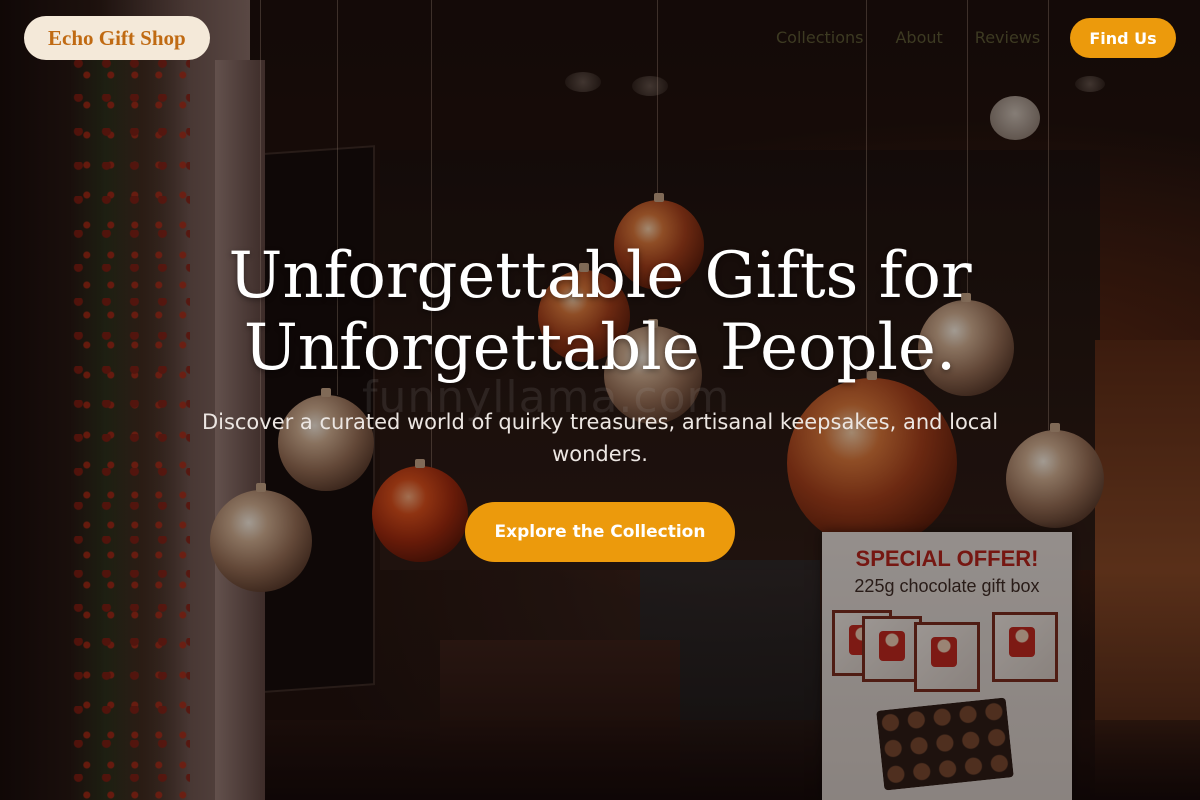 This screenshot has width=1200, height=800. Describe the element at coordinates (117, 38) in the screenshot. I see `logo: Echo Gift Shop` at that location.